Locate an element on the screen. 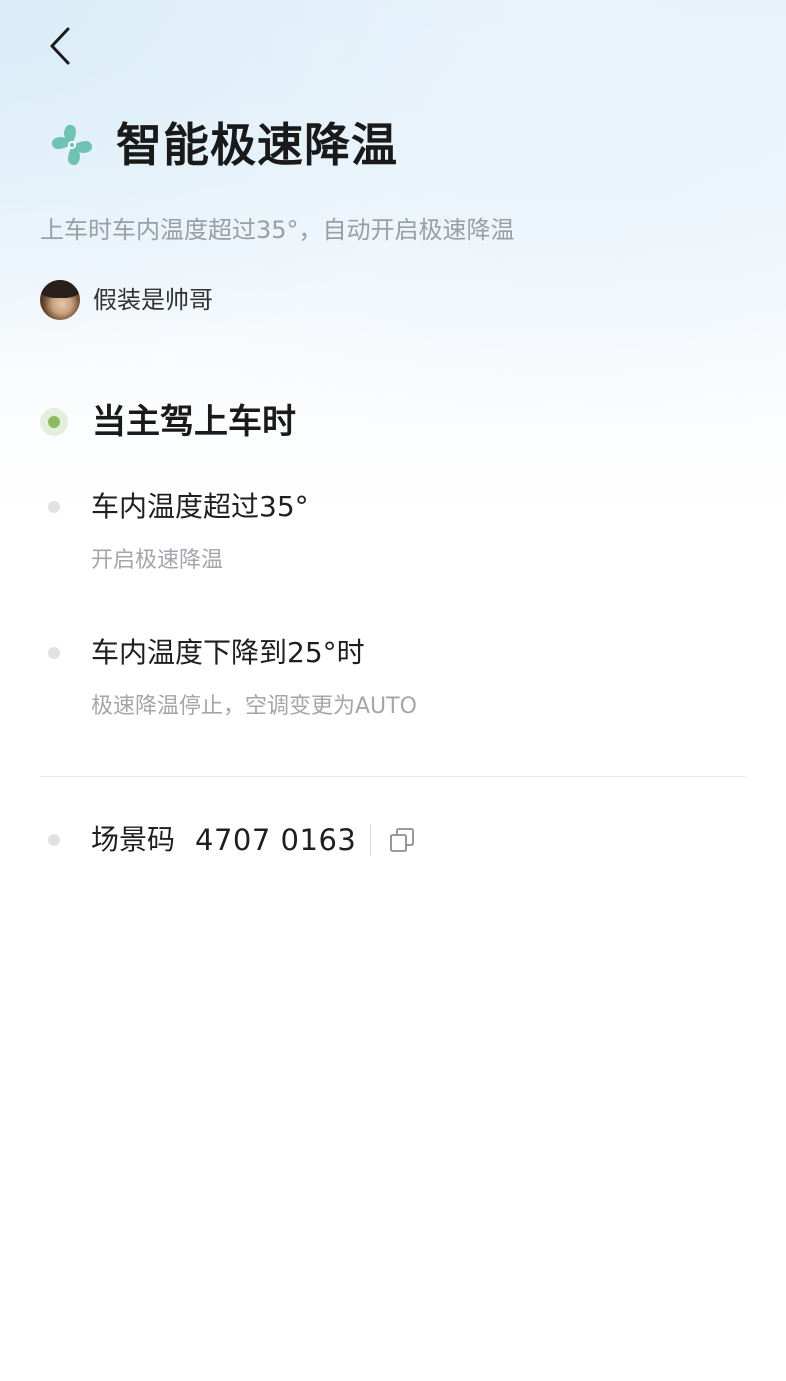 This screenshot has width=786, height=1381. fan-icon is located at coordinates (72, 145).